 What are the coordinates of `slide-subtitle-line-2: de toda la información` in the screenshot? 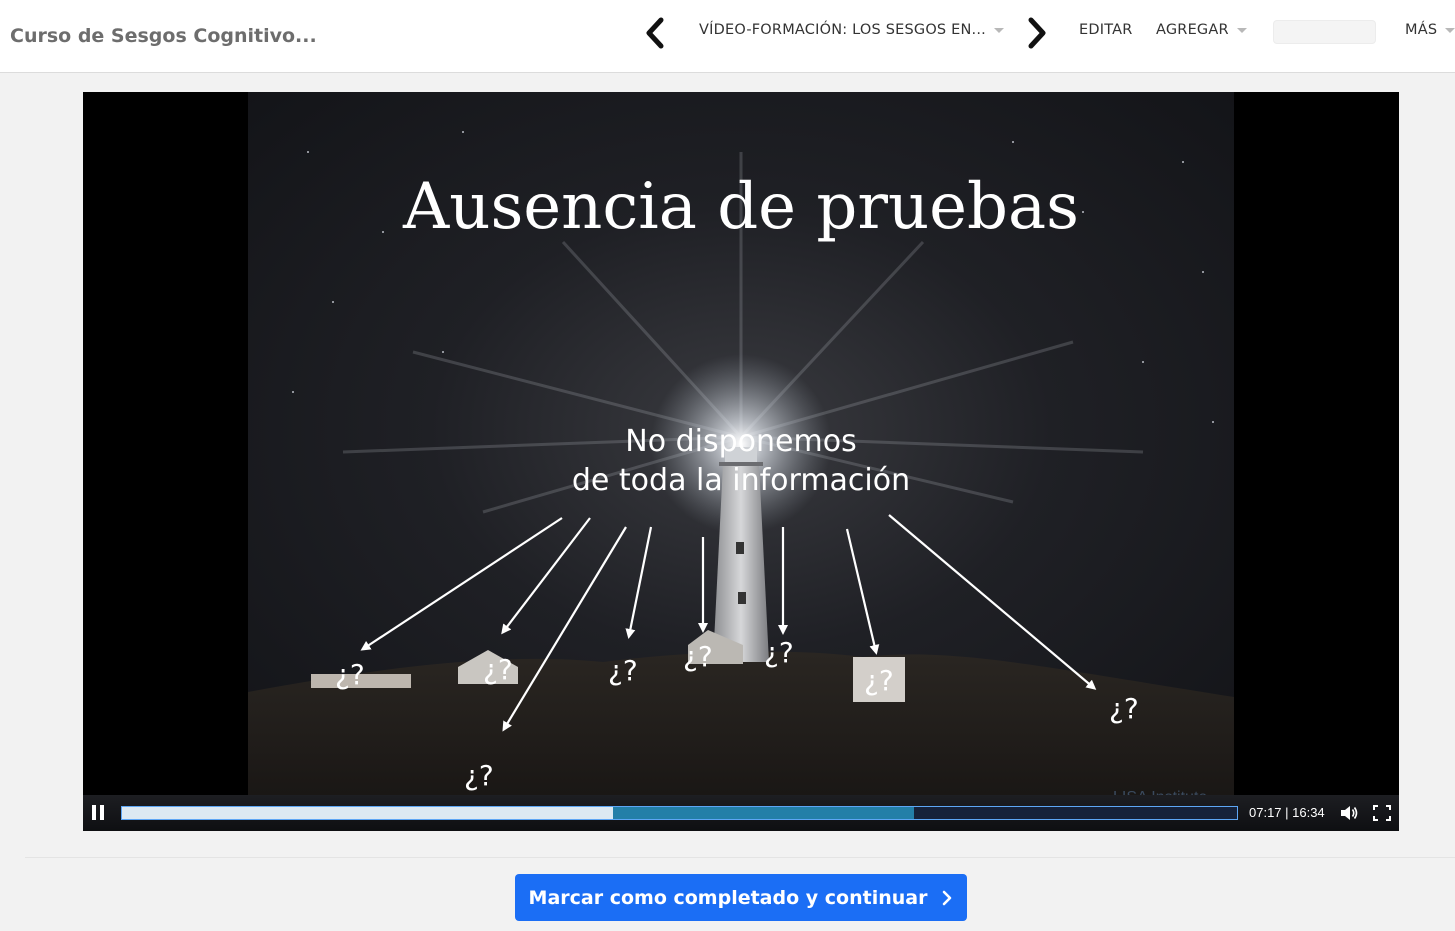 It's located at (741, 480).